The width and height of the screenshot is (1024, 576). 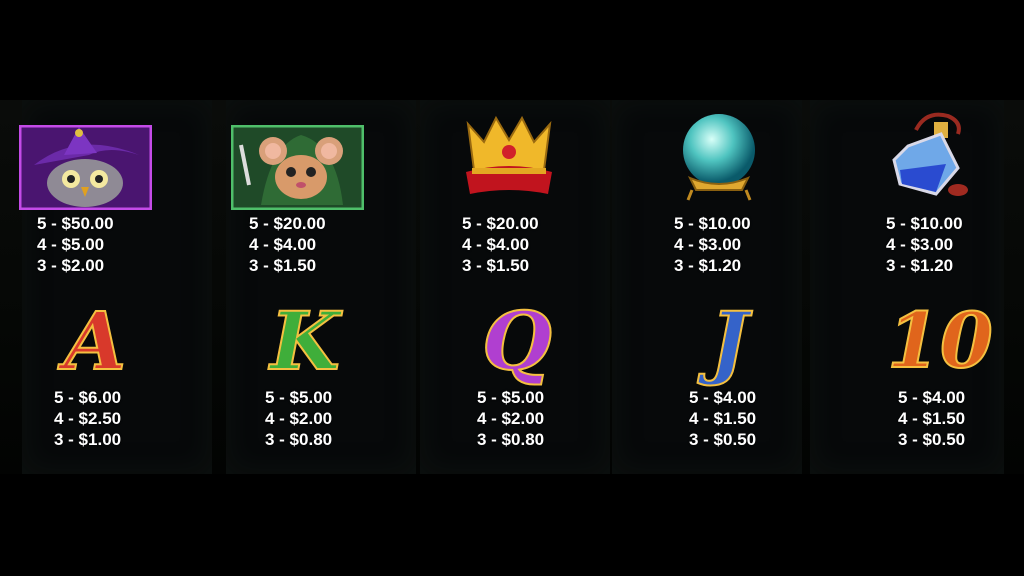 What do you see at coordinates (297, 167) in the screenshot?
I see `hooded-mouse-icon` at bounding box center [297, 167].